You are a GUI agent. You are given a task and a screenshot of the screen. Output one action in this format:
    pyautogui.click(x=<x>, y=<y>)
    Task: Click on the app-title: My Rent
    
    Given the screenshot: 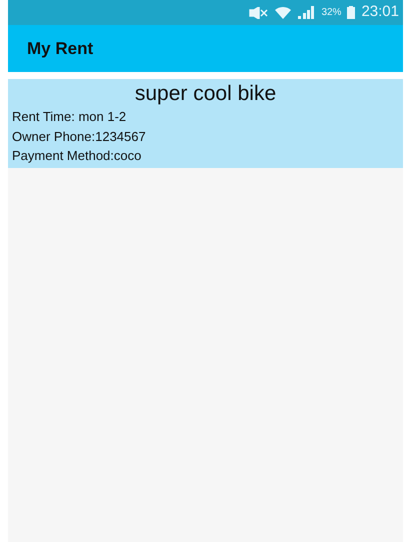 What is the action you would take?
    pyautogui.click(x=60, y=49)
    